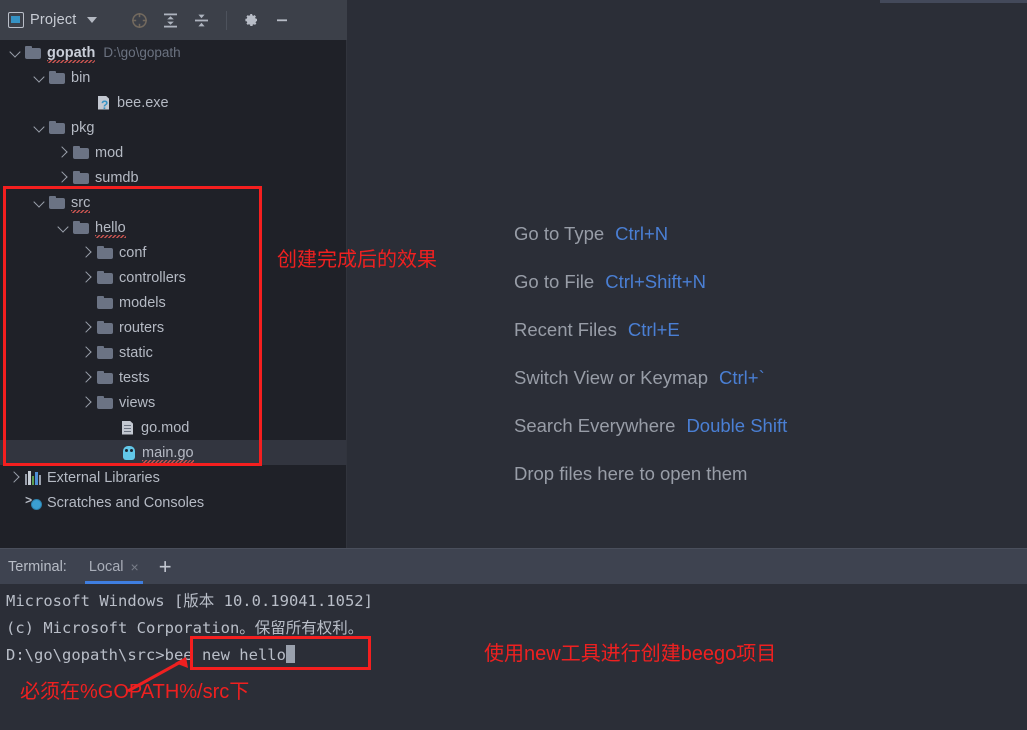  I want to click on tree-node-go-mod: go.mod, so click(173, 427).